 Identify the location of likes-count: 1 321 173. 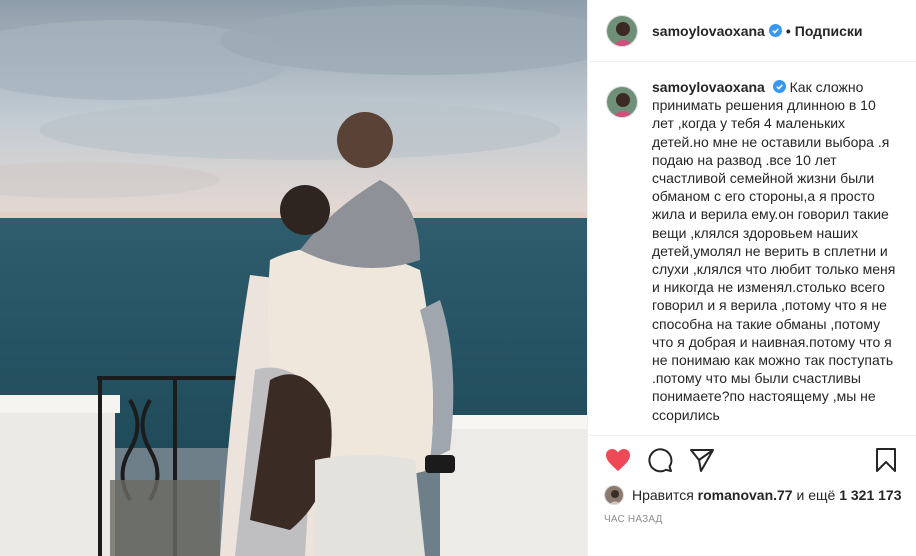
(870, 495).